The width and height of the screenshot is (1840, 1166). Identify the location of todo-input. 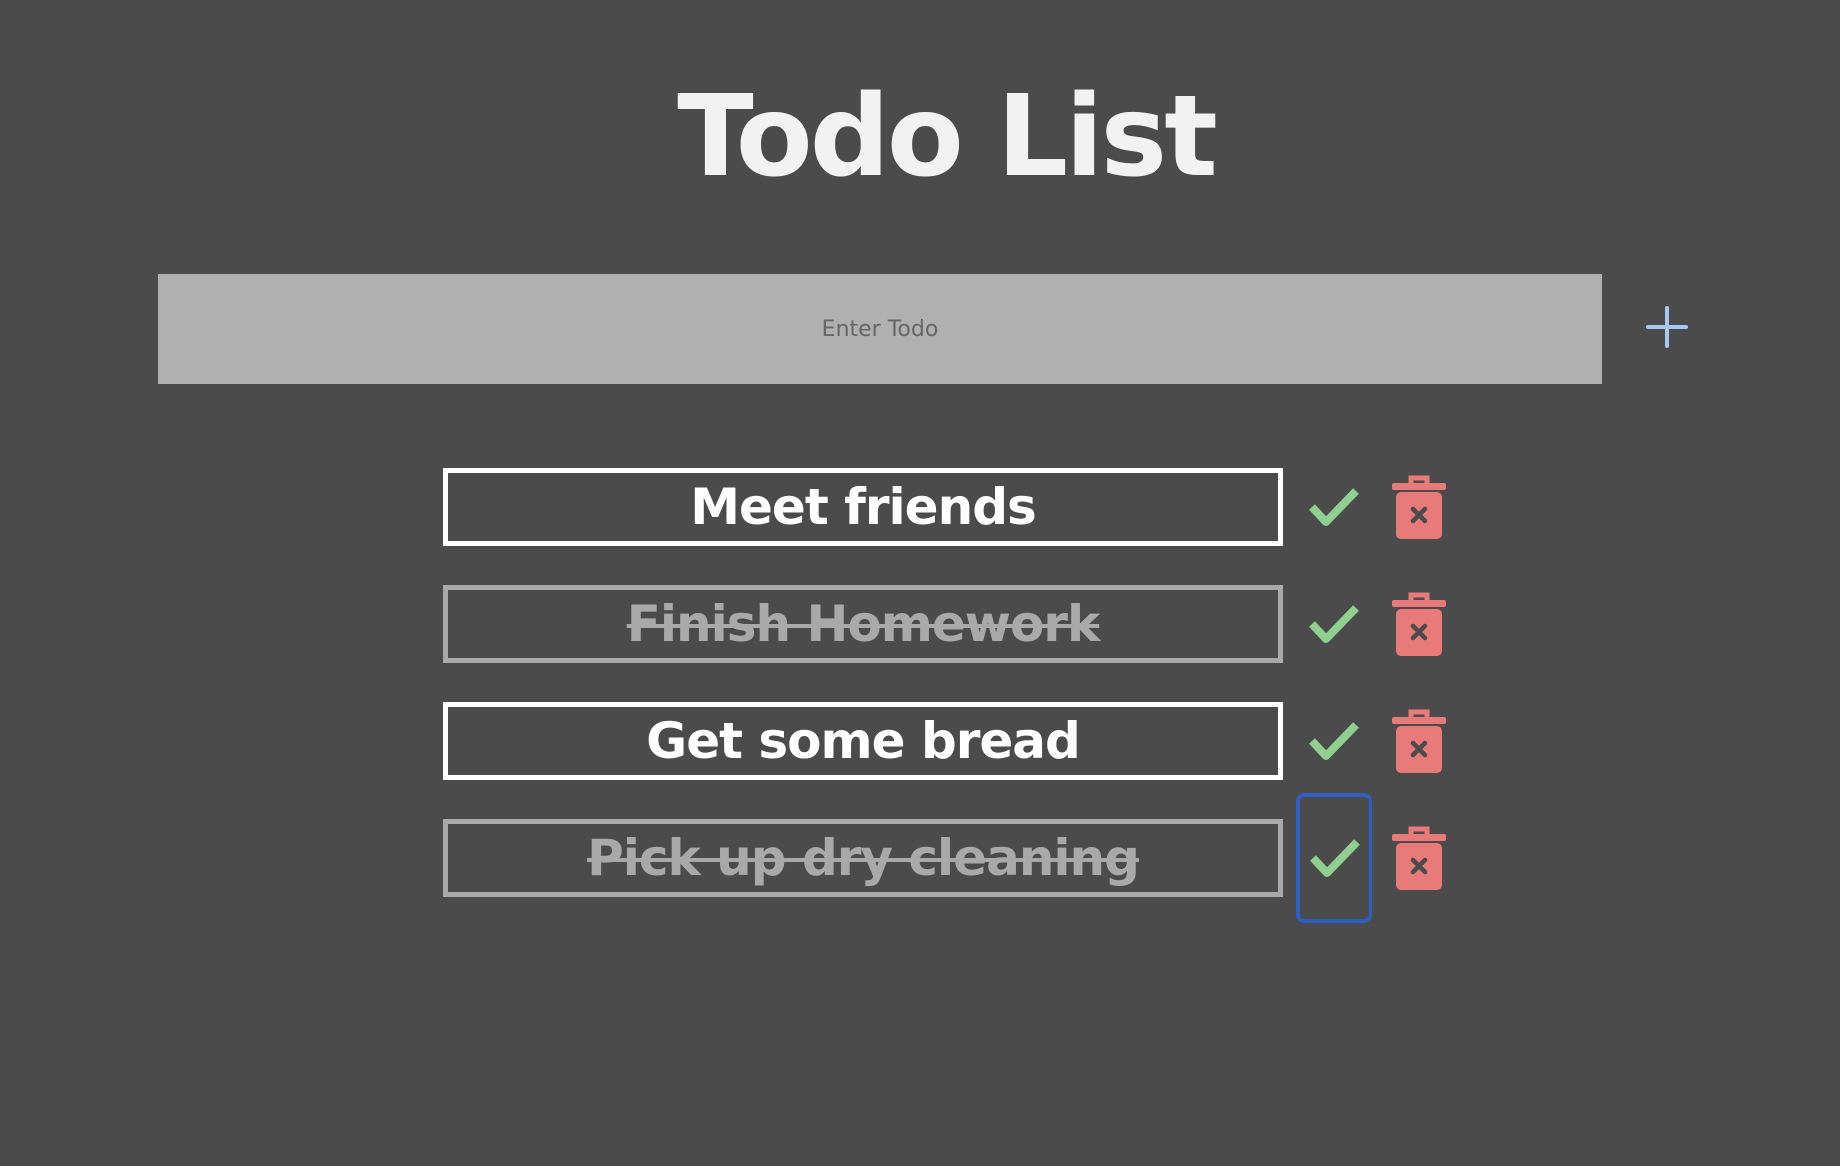
(880, 329).